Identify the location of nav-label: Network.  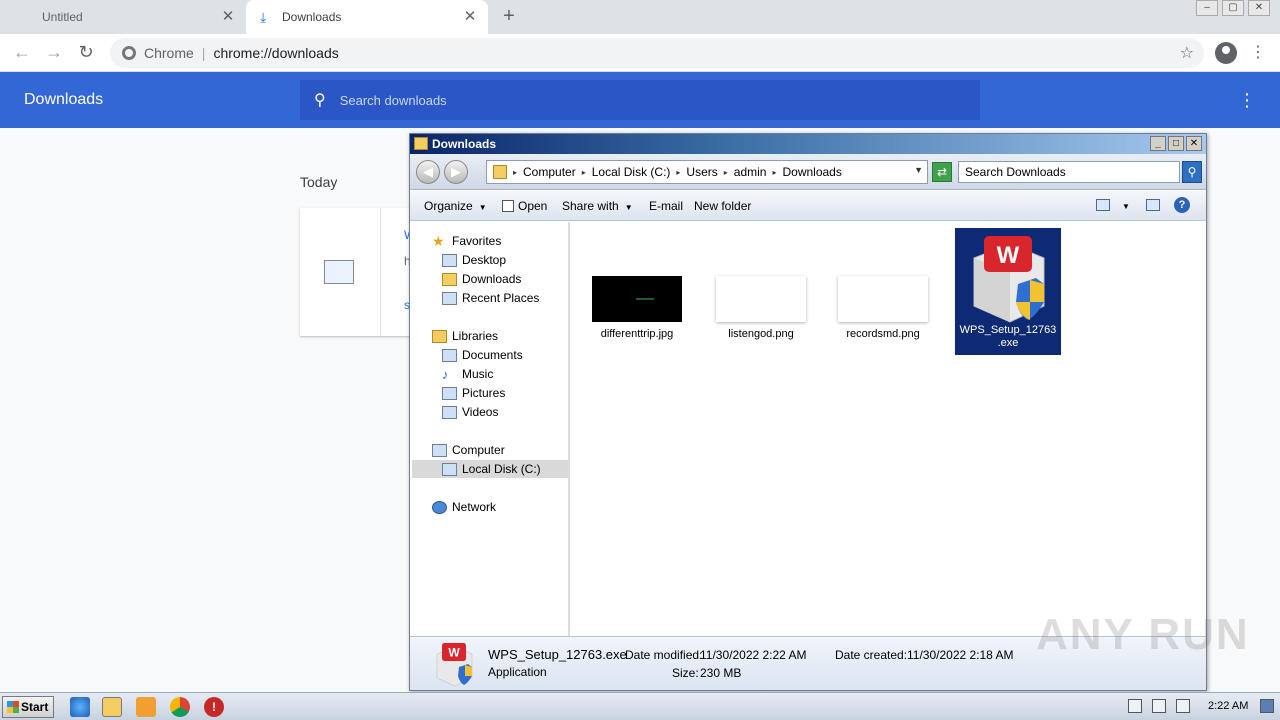
(474, 507).